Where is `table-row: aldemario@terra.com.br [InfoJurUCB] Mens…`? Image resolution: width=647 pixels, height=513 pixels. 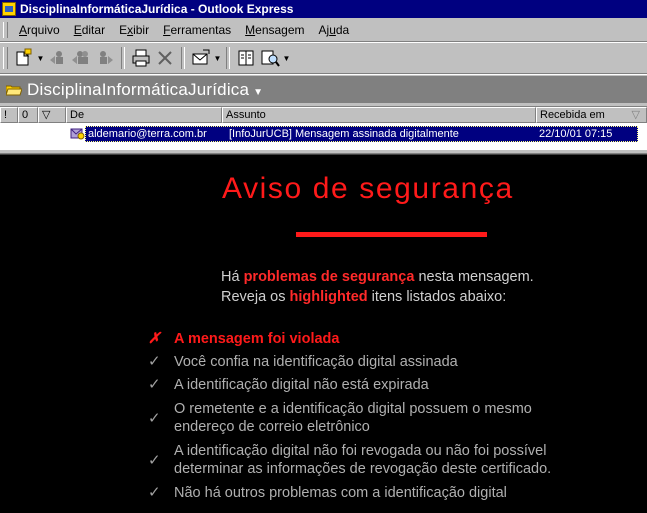 table-row: aldemario@terra.com.br [InfoJurUCB] Mens… is located at coordinates (323, 134).